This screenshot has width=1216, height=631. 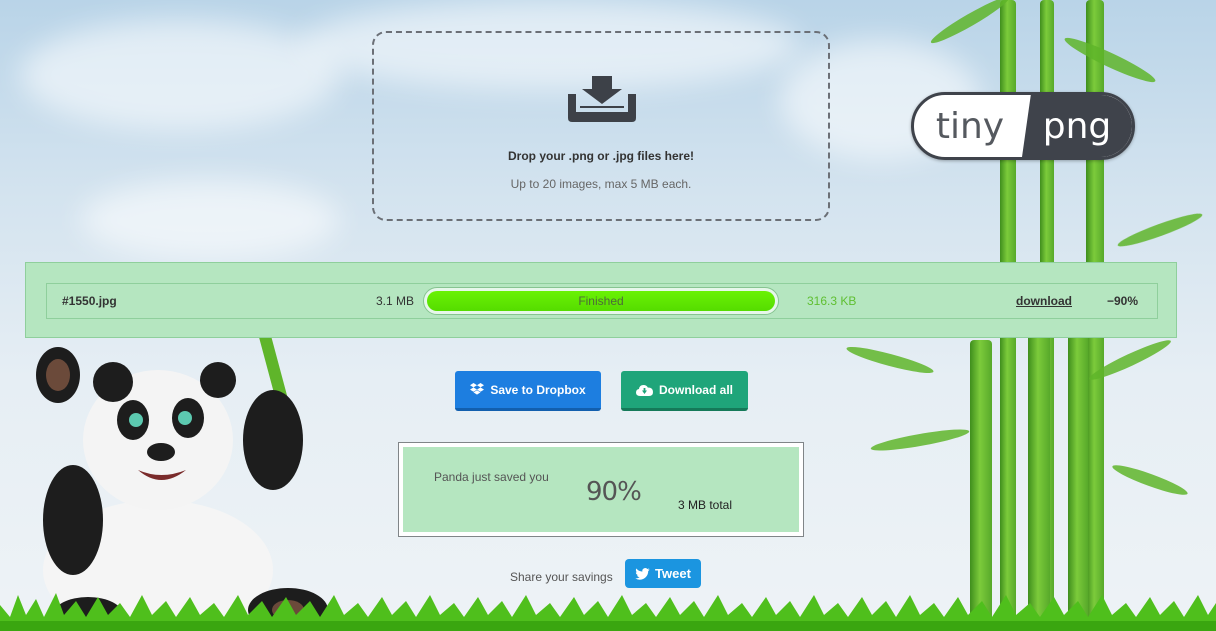 What do you see at coordinates (600, 156) in the screenshot?
I see `drop-zone-title: Drop your .png or .jpg files here!` at bounding box center [600, 156].